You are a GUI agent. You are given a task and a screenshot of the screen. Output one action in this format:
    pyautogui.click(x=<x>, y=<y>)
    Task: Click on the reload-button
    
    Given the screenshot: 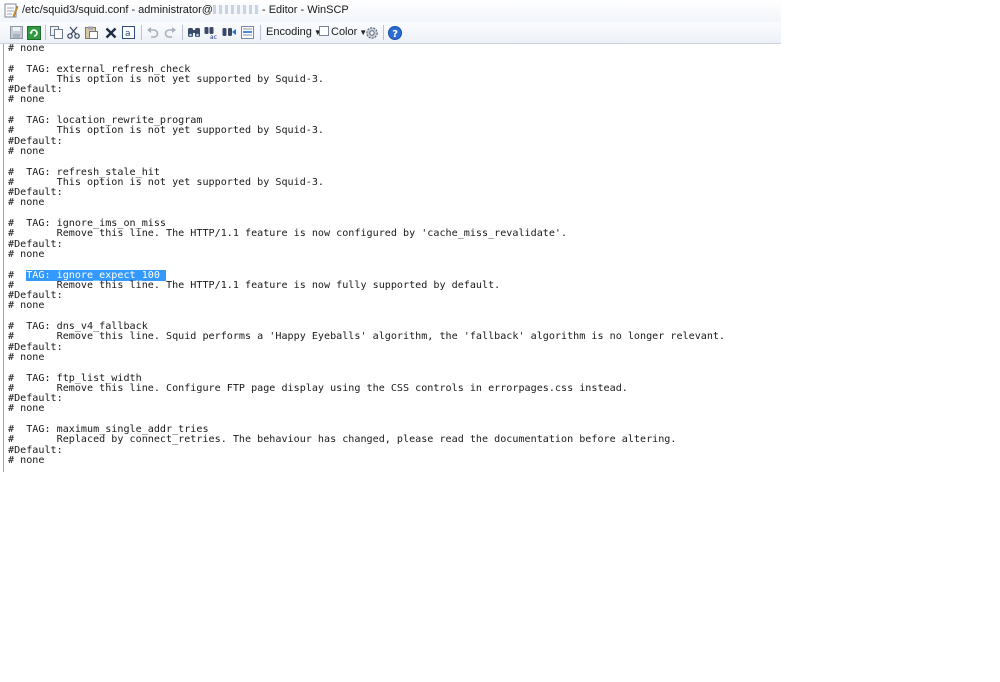 What is the action you would take?
    pyautogui.click(x=33, y=32)
    